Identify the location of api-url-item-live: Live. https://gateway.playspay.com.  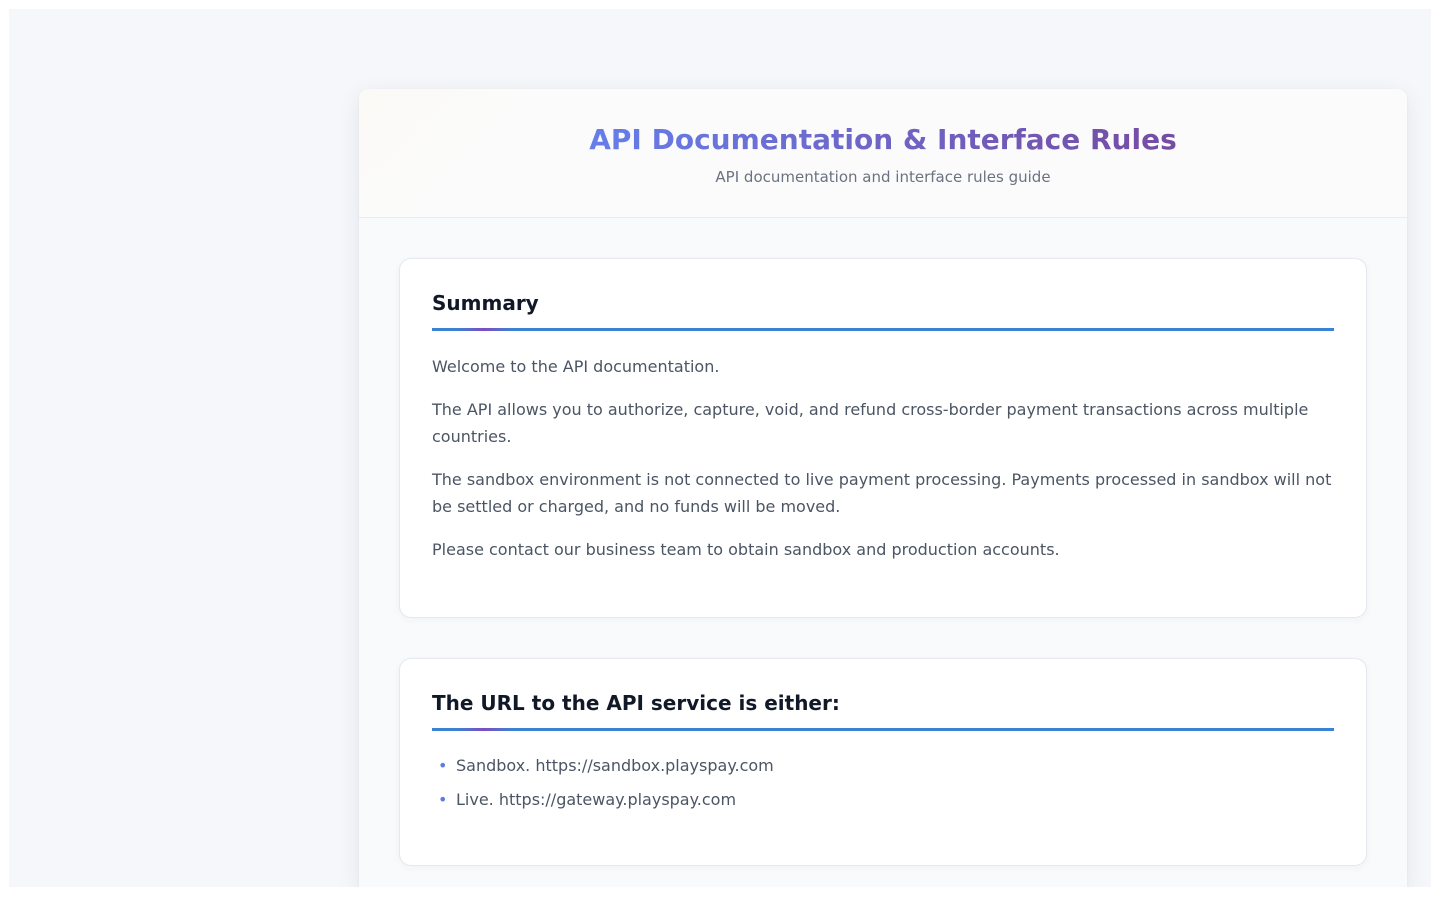
(883, 800).